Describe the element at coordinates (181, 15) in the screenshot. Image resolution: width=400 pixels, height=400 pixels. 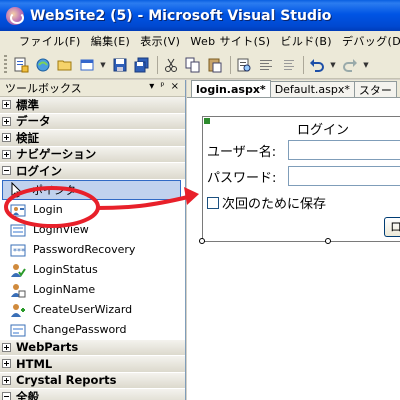
I see `window-title: WebSite2 (5) - Microsoft Visual Studio` at that location.